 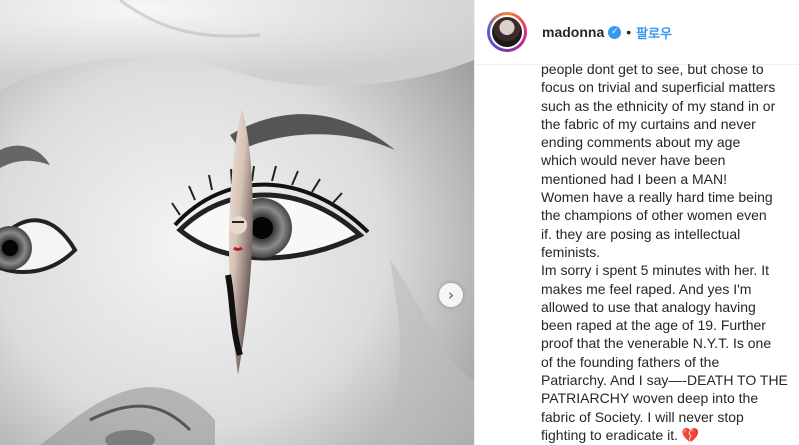 What do you see at coordinates (664, 380) in the screenshot?
I see `caption-line: Patriarchy. And I say—-DEATH TO THE` at bounding box center [664, 380].